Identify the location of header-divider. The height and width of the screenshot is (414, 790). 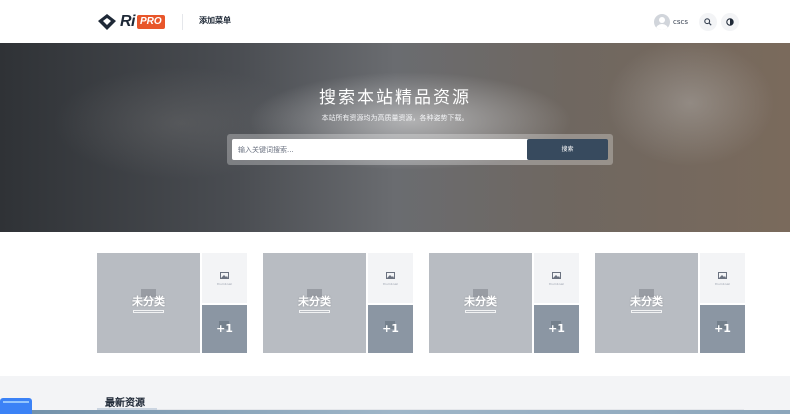
(182, 22).